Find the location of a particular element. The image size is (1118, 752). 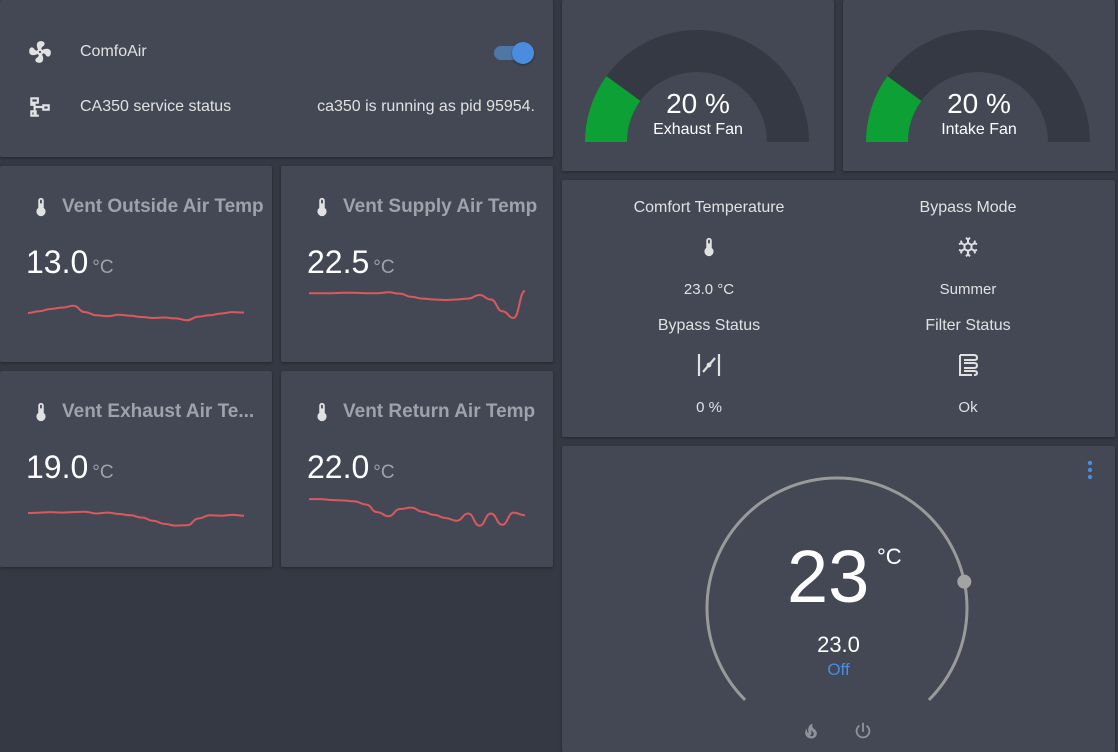

sensor-card-exhaust-air: Vent Exhaust Air Te... 19.0 °C is located at coordinates (136, 469).